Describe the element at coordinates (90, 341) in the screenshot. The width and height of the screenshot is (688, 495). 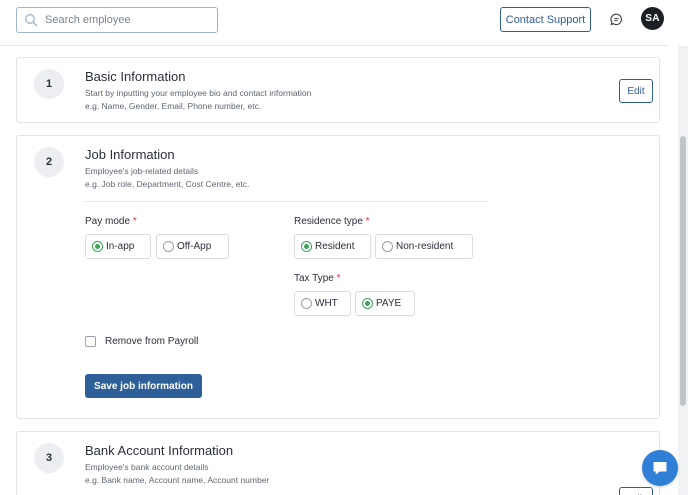
I see `remove-from-payroll-checkbox` at that location.